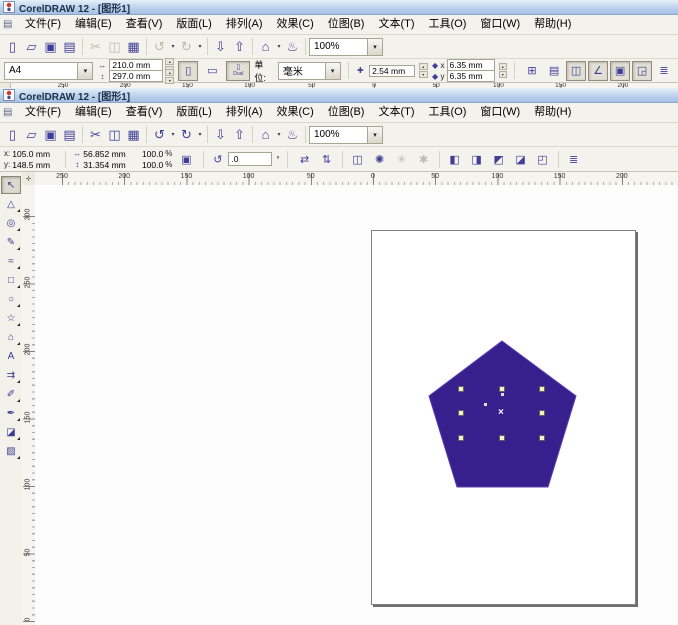  I want to click on polygon-tool: ☆, so click(11, 318).